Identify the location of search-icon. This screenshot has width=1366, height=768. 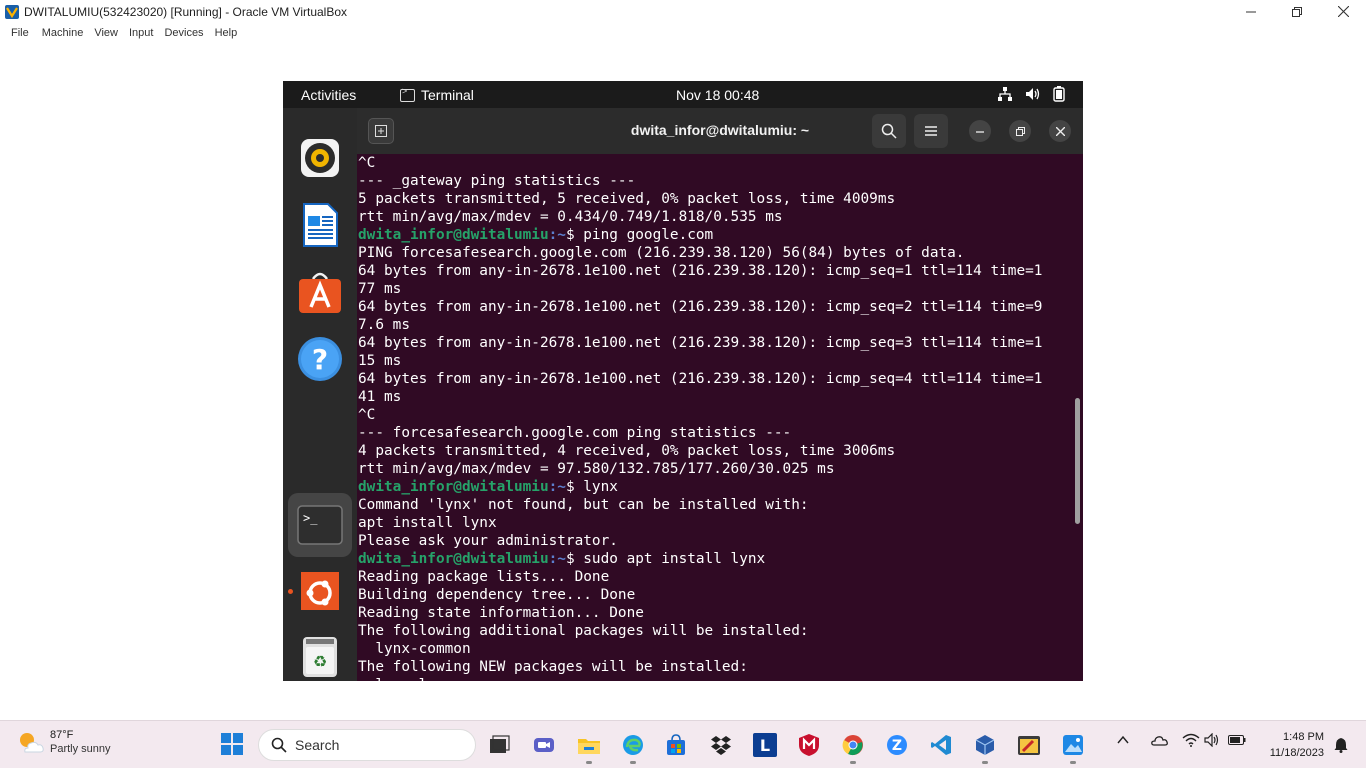
(279, 745).